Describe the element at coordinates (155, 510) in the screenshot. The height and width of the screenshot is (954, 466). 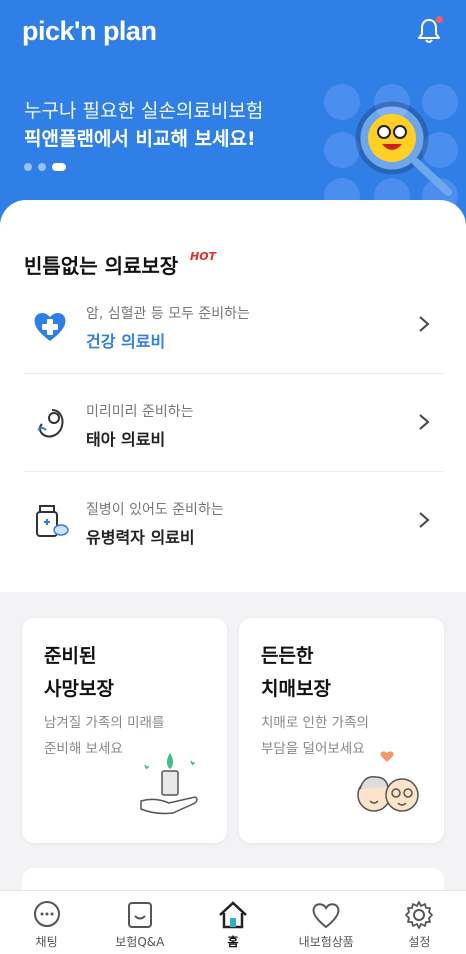
I see `item-subtitle: 질병이 있어도 준비하는` at that location.